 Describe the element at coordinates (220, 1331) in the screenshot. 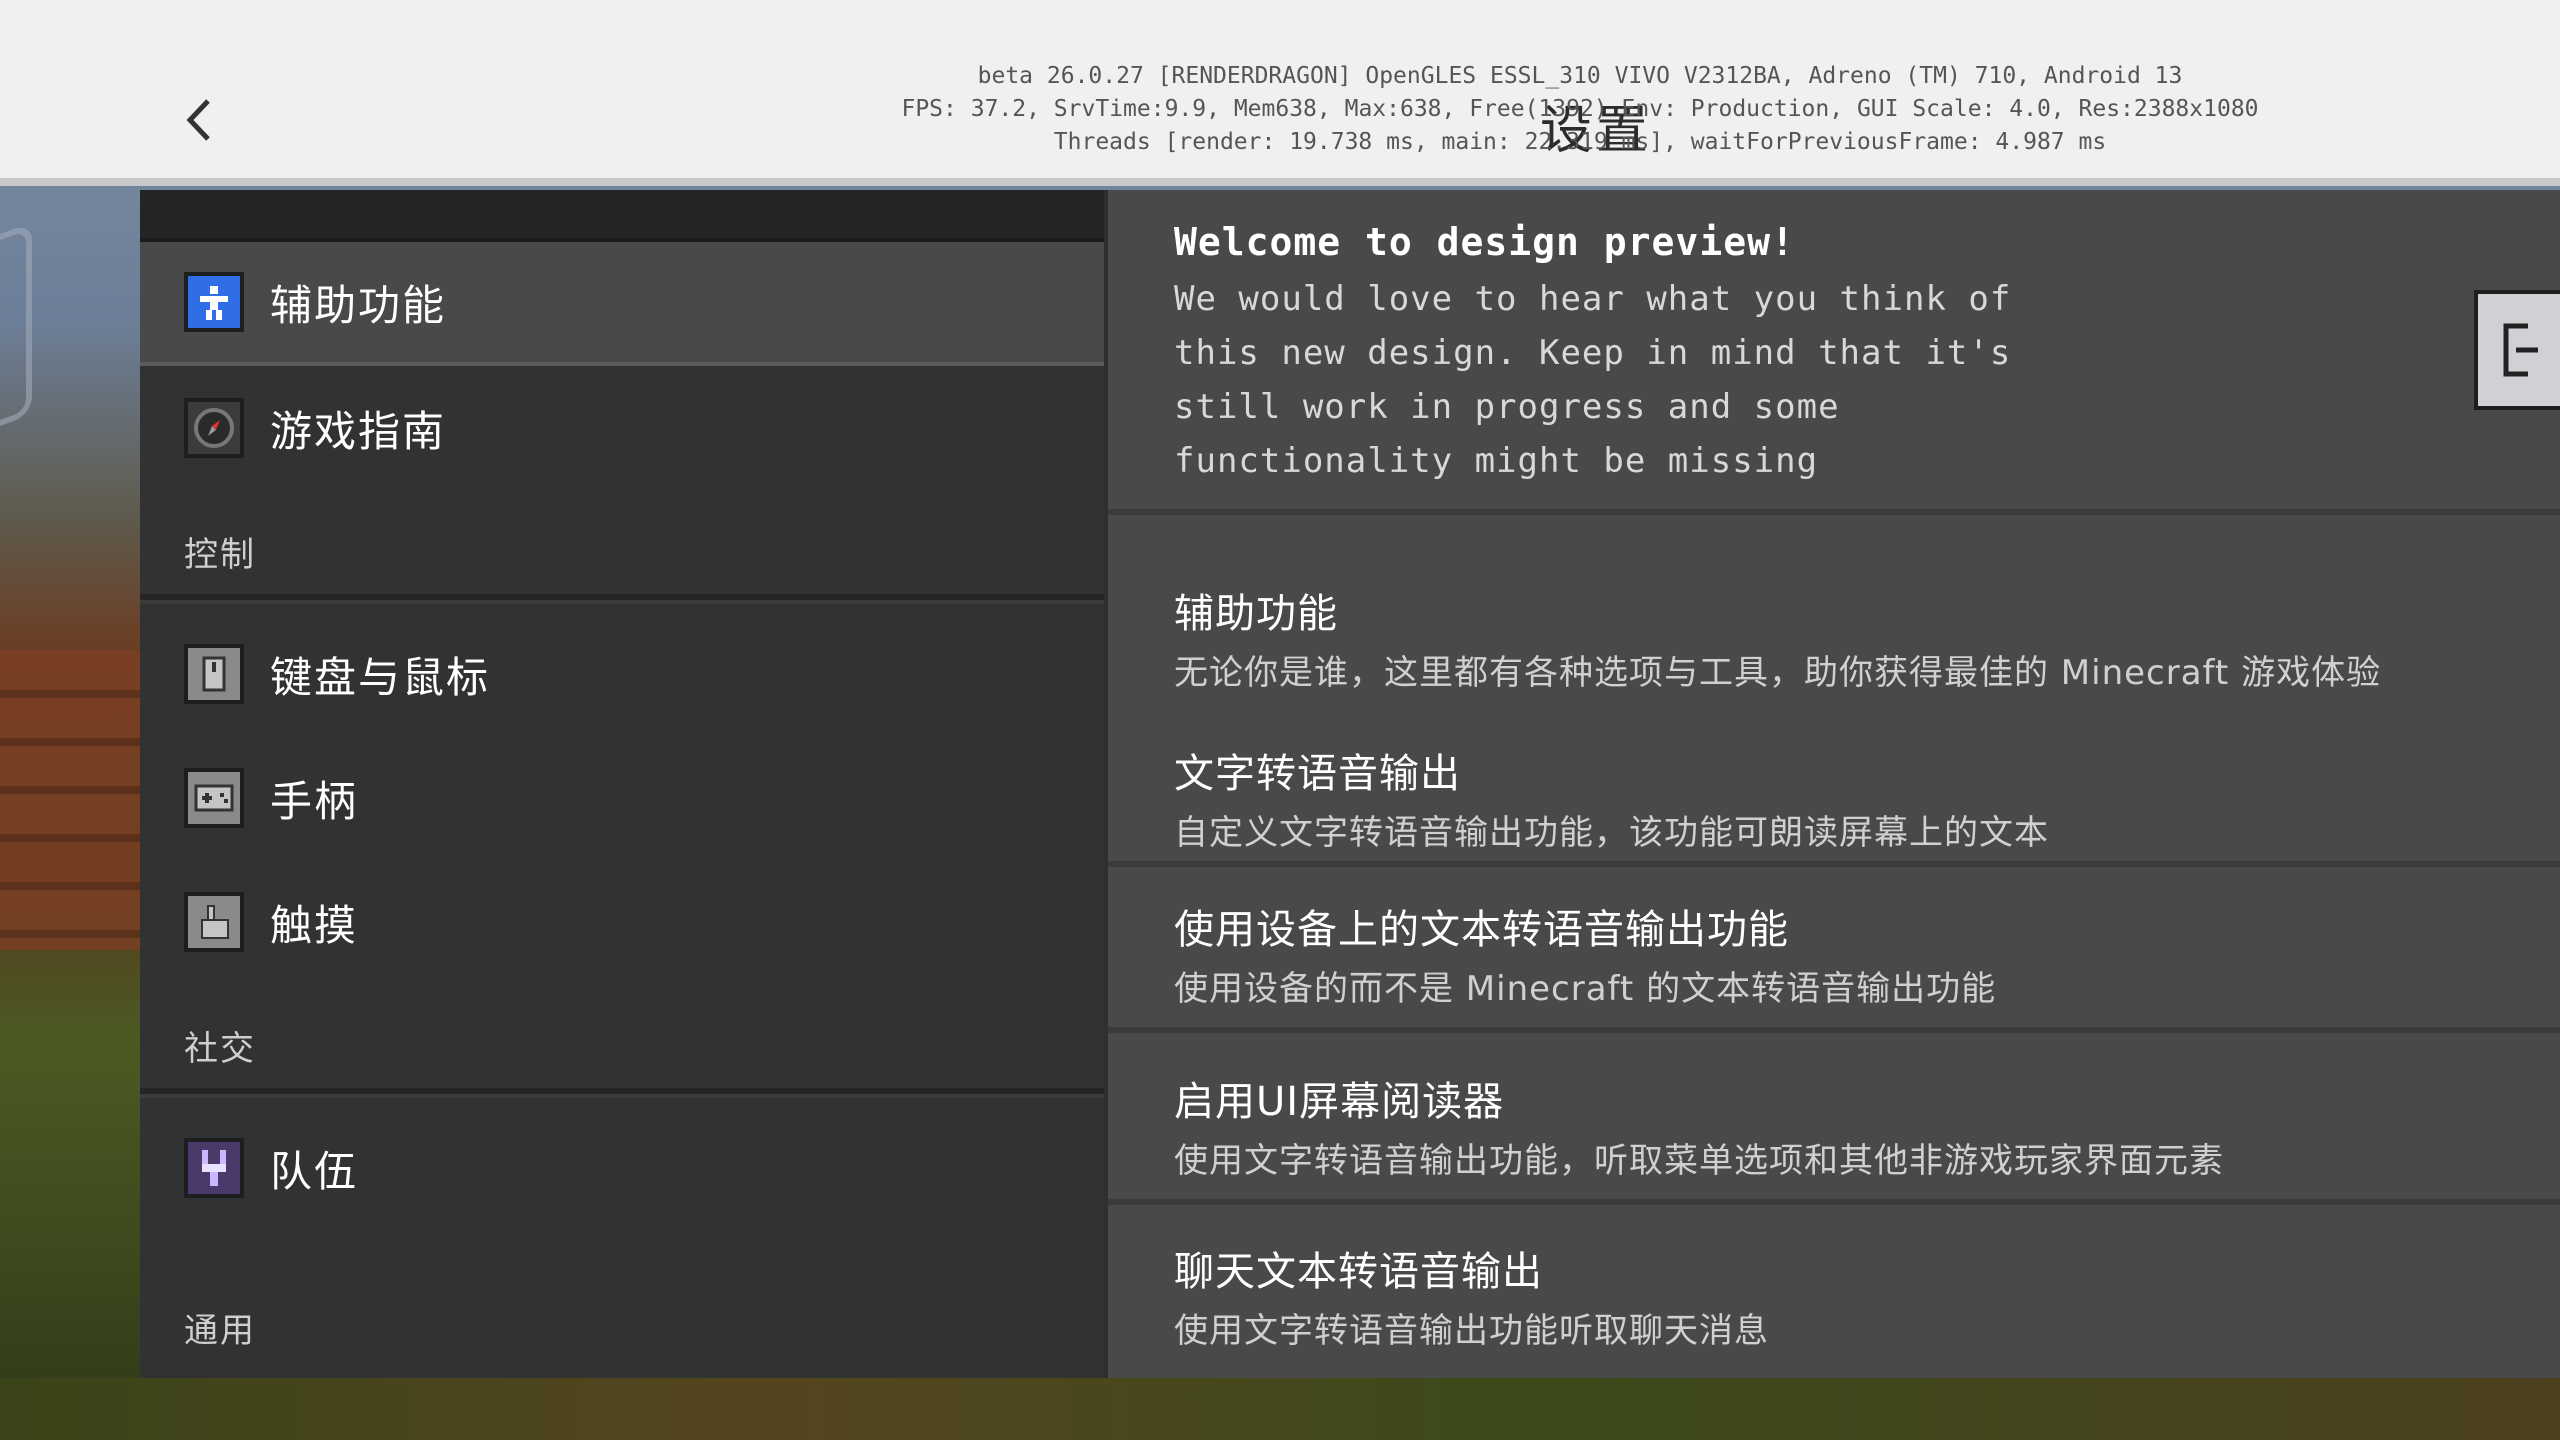

I see `section-header-general: 通用` at that location.